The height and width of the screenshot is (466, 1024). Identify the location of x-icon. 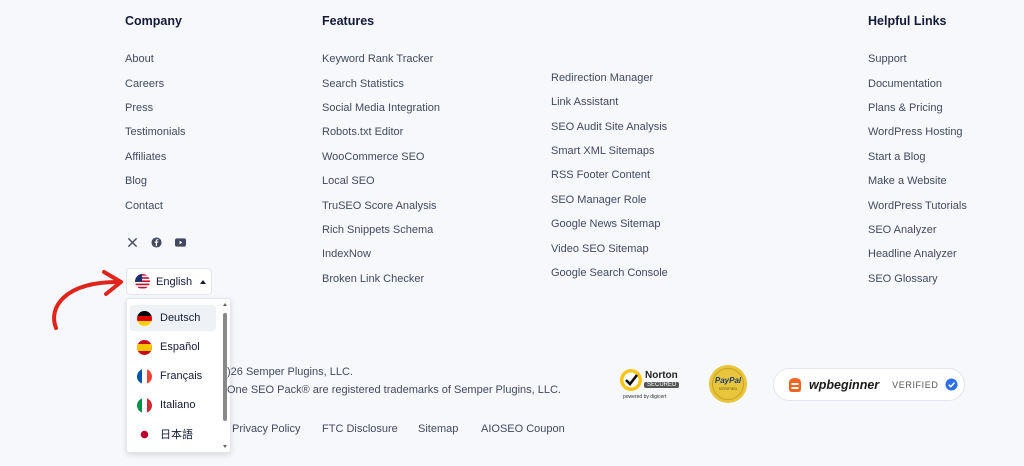
(132, 242).